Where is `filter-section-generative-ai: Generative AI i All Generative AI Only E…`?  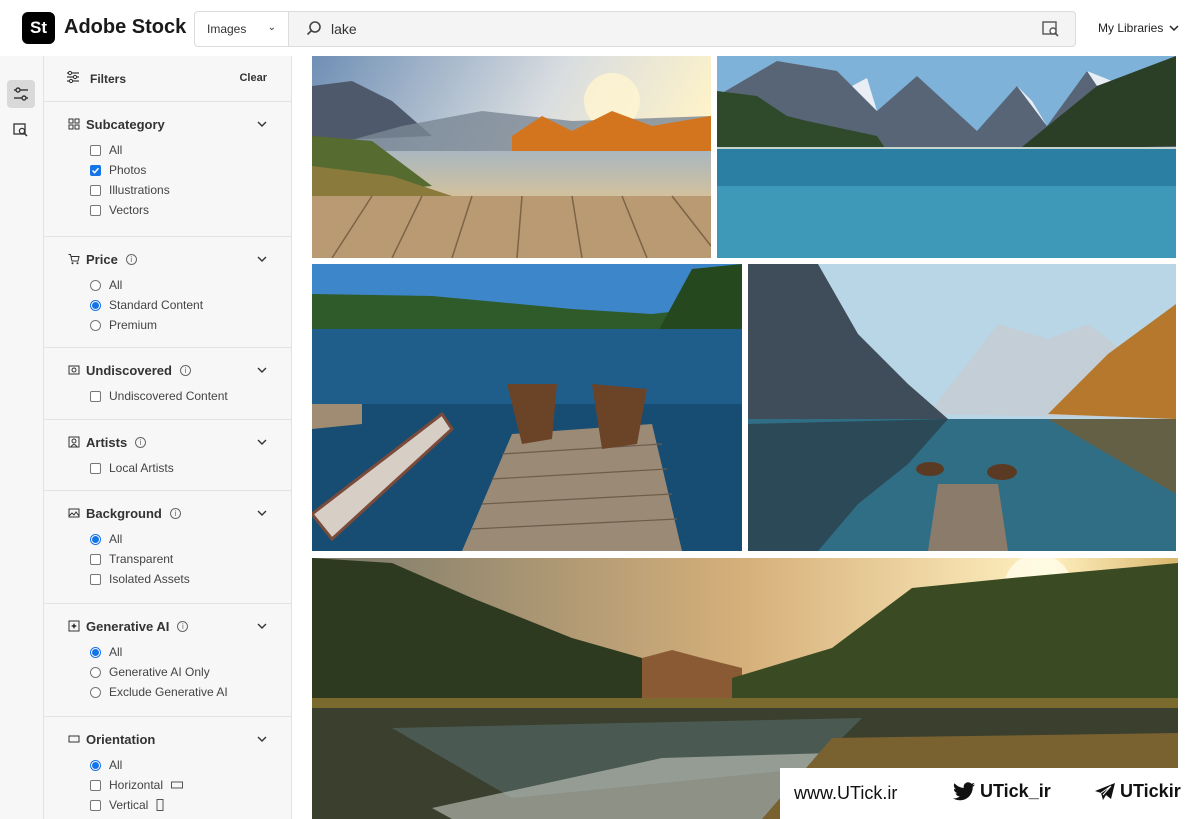 filter-section-generative-ai: Generative AI i All Generative AI Only E… is located at coordinates (167, 660).